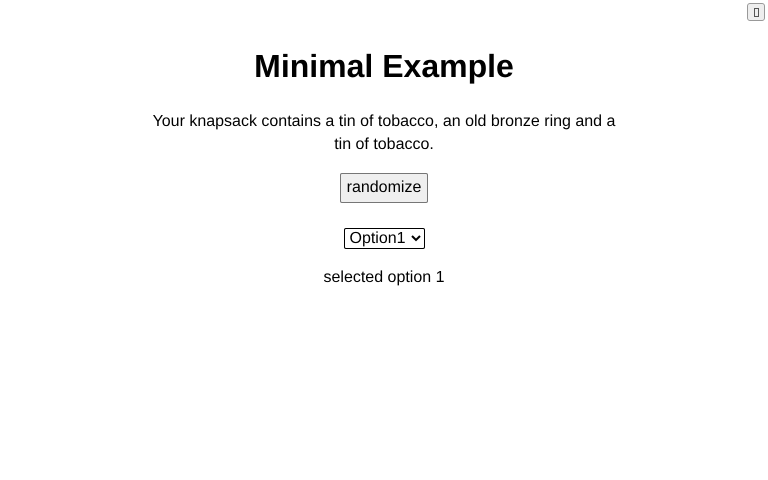 Image resolution: width=768 pixels, height=480 pixels. I want to click on page-title: Minimal Example, so click(384, 66).